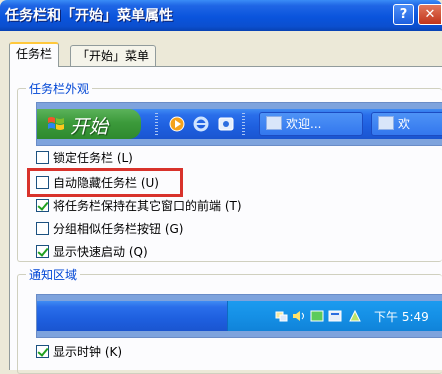 The width and height of the screenshot is (442, 374). I want to click on tray-app2-icon, so click(335, 316).